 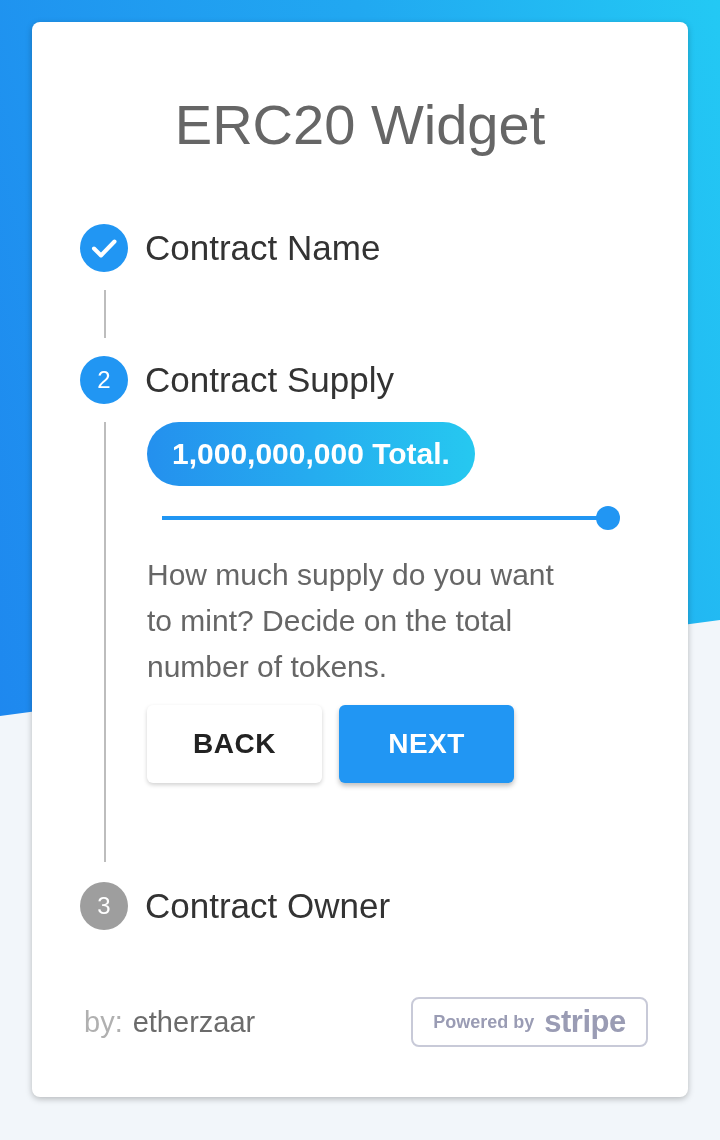 What do you see at coordinates (311, 454) in the screenshot?
I see `supply-total-chip: 1,000,000,000 Total.` at bounding box center [311, 454].